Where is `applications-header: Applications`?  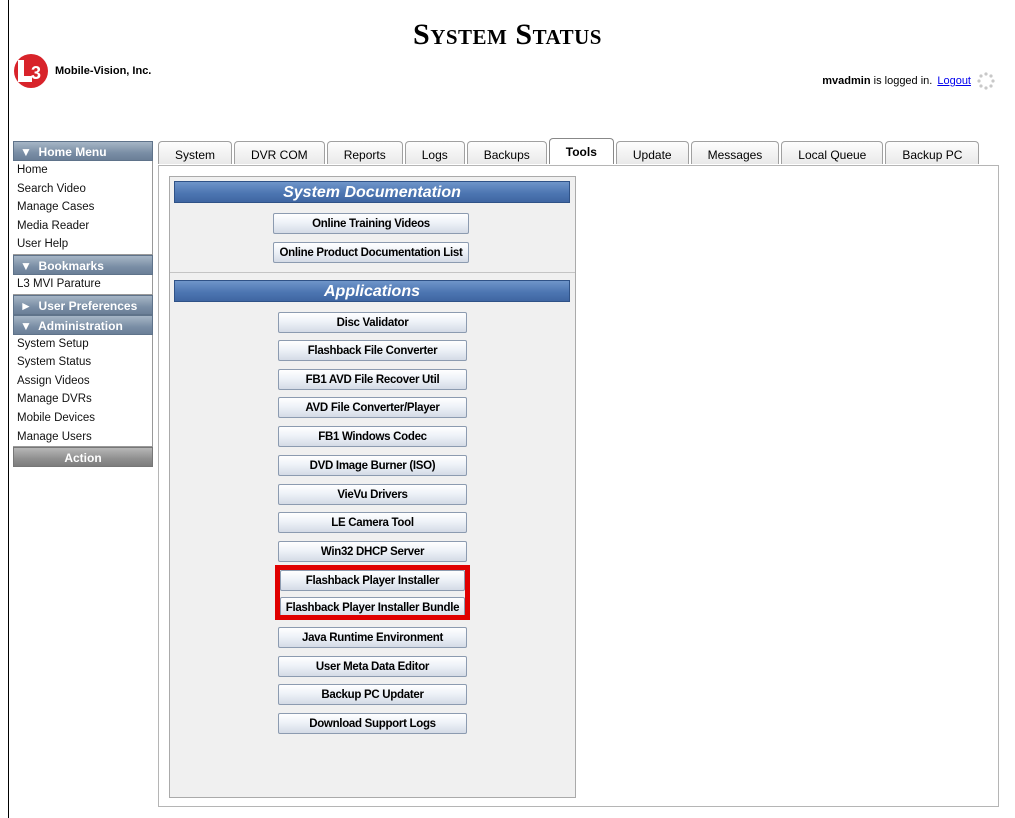 applications-header: Applications is located at coordinates (372, 291).